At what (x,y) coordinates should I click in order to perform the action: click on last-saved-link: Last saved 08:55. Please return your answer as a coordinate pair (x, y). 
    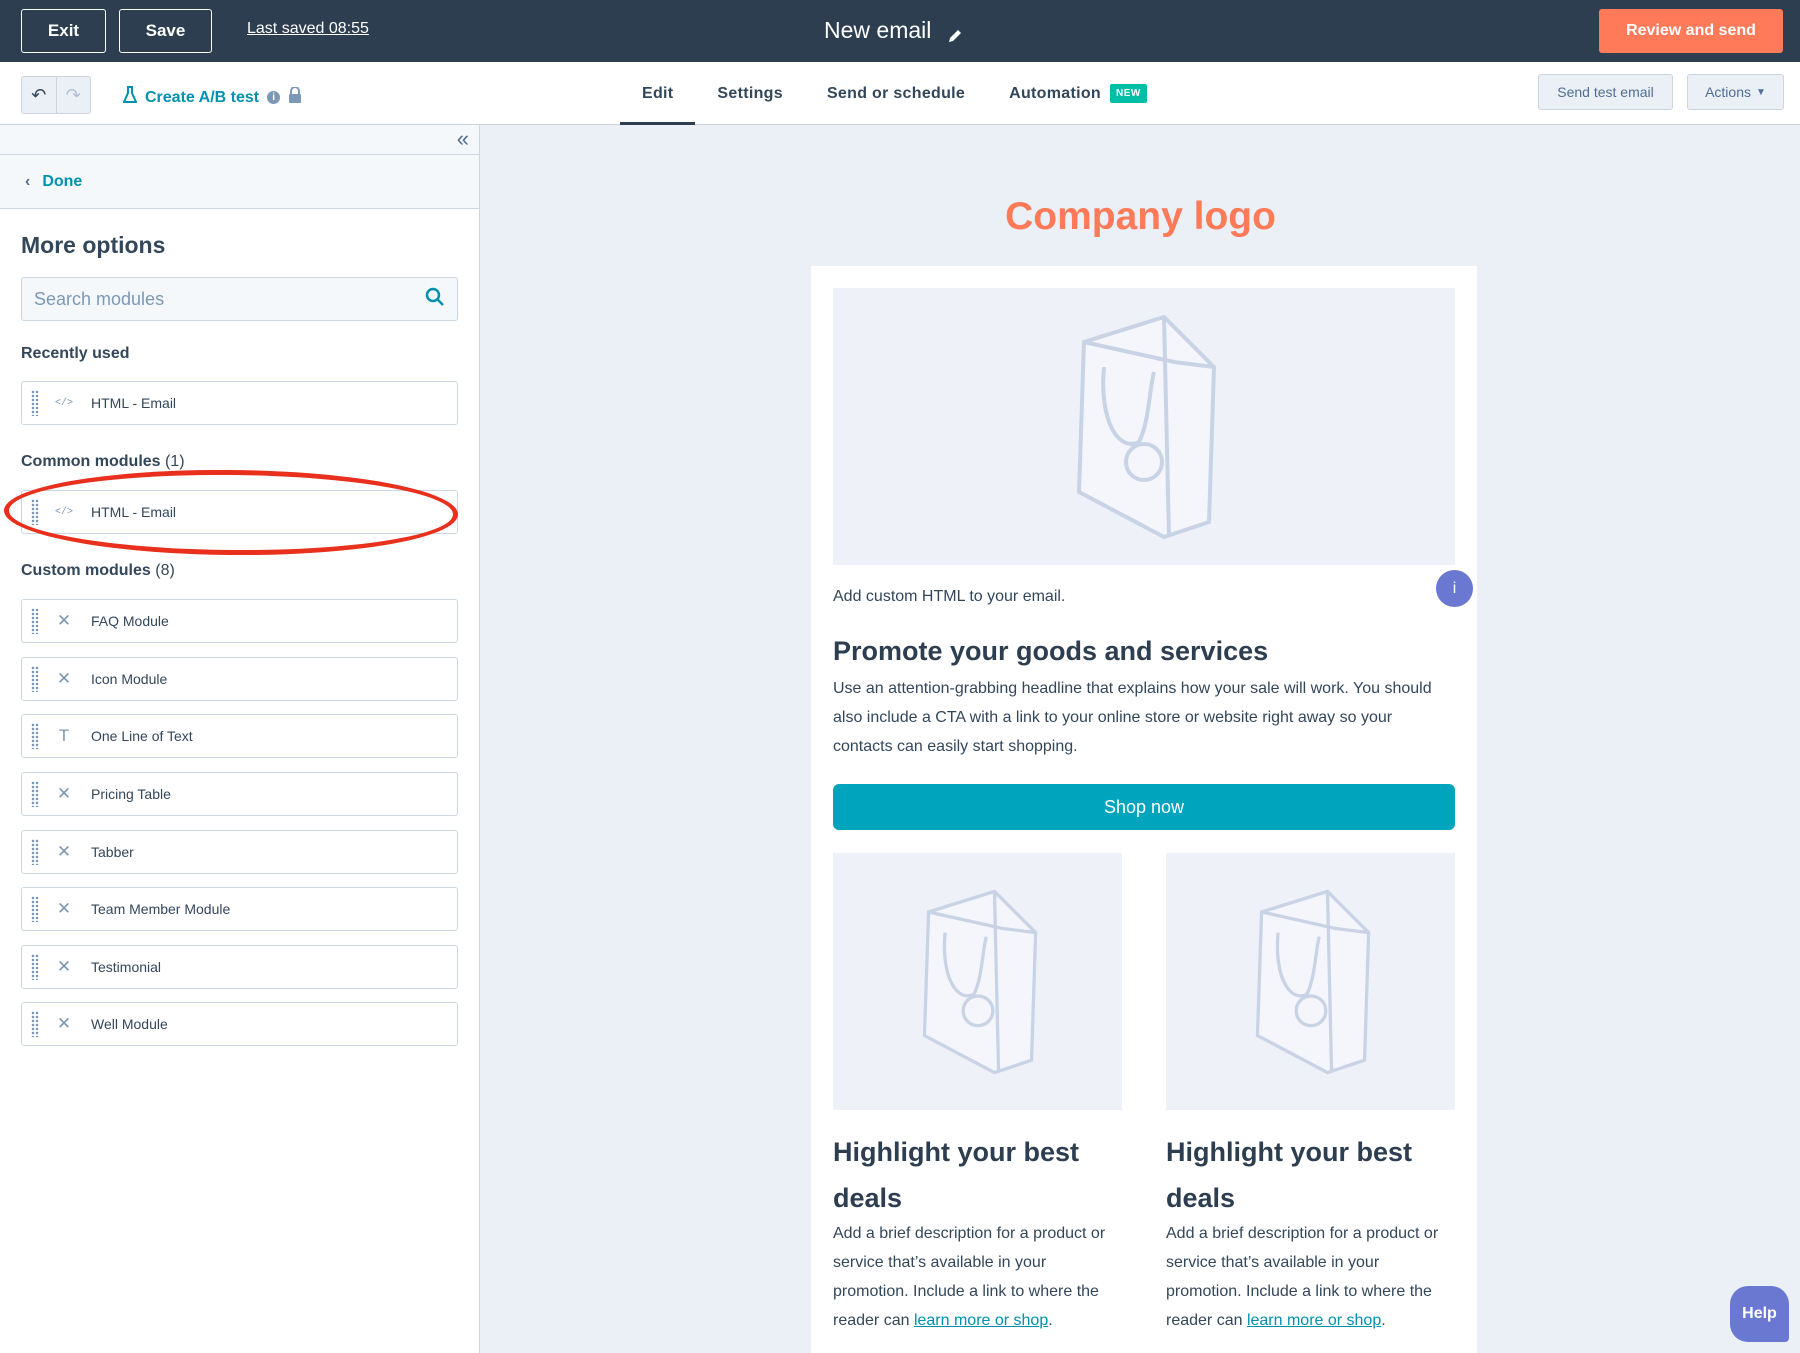
    Looking at the image, I should click on (308, 29).